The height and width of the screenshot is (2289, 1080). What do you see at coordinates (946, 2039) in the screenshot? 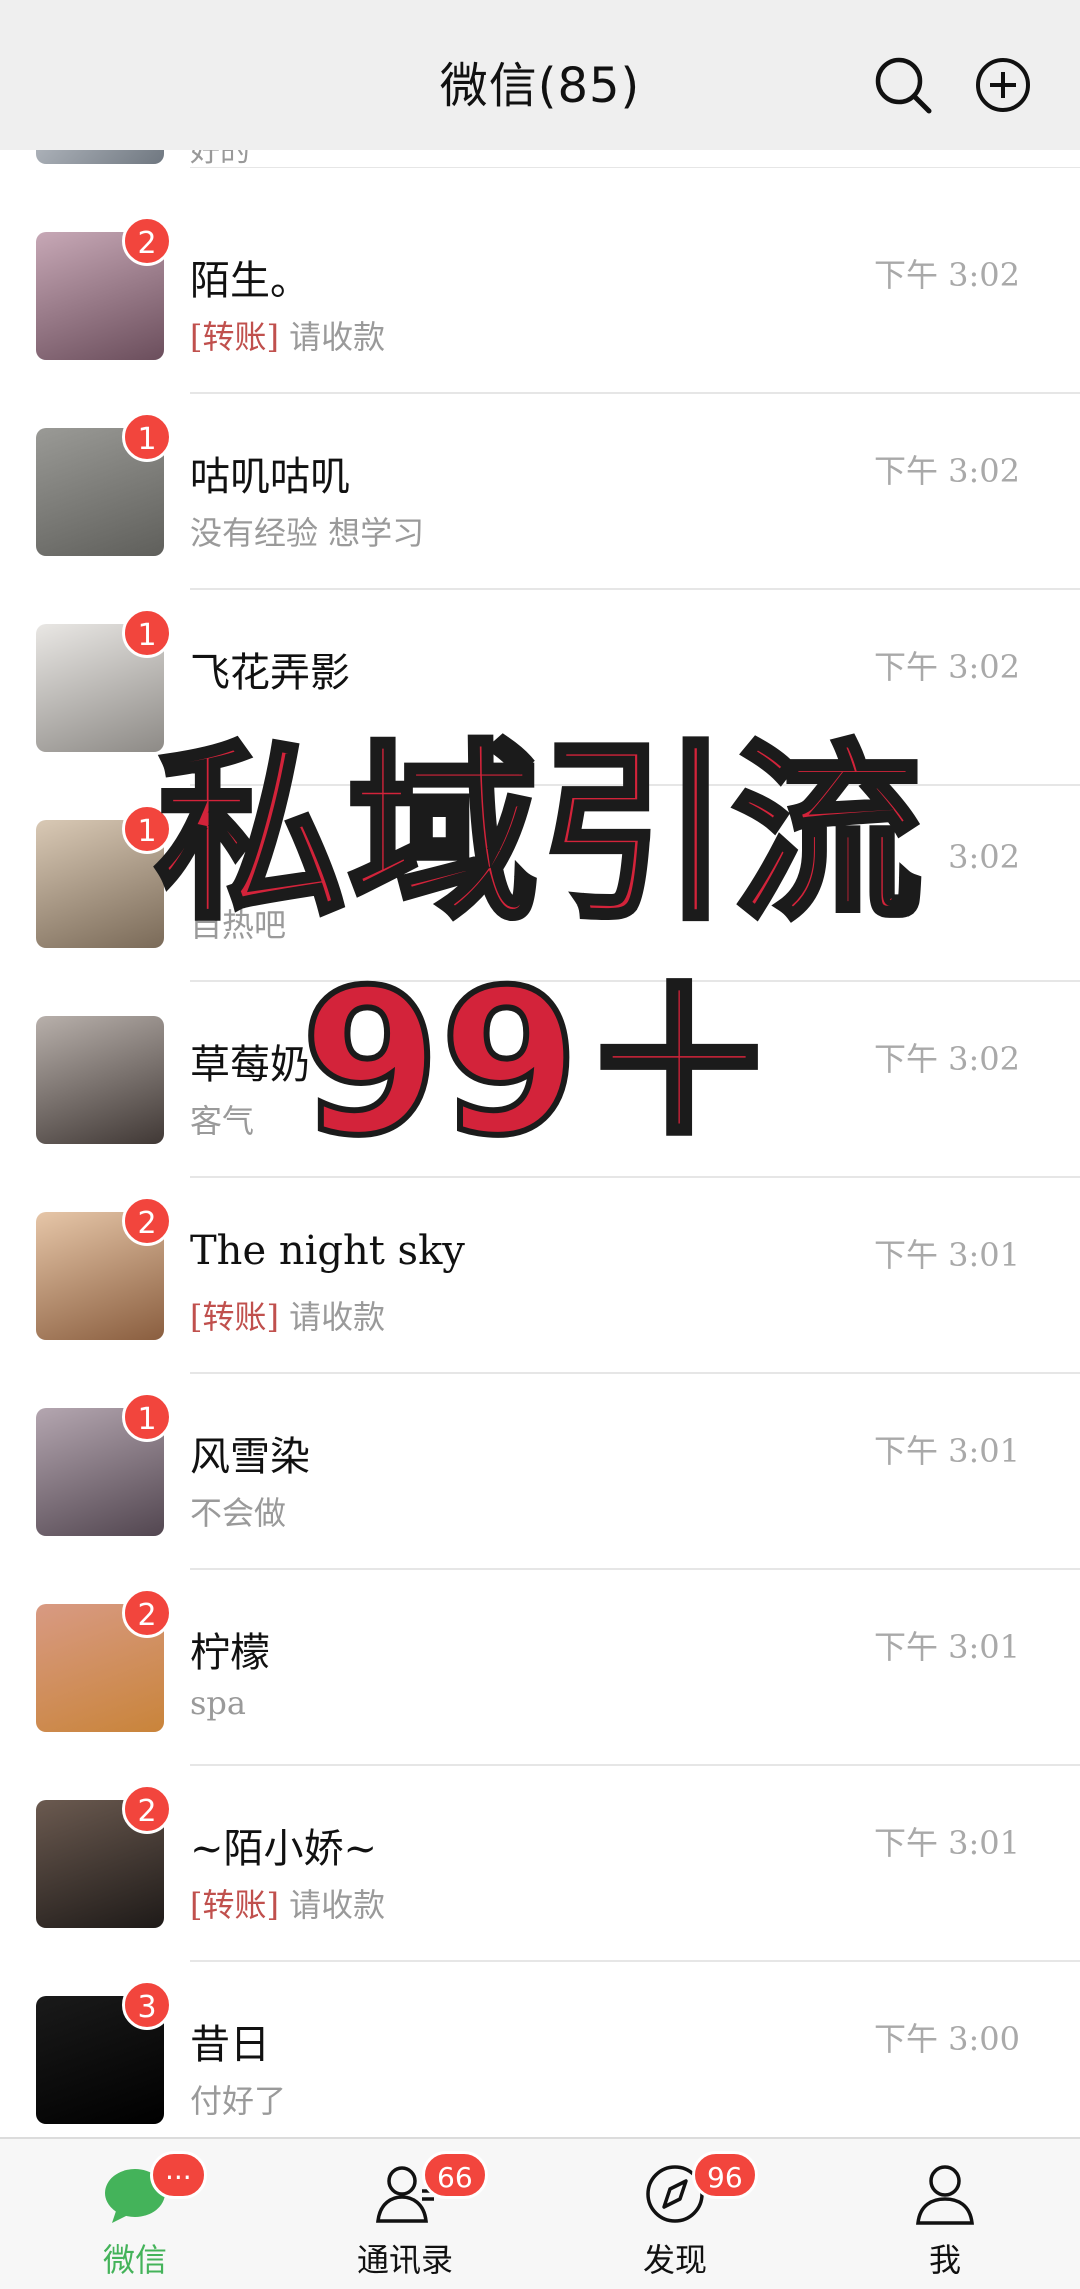
I see `message-time: 下午 3:00` at bounding box center [946, 2039].